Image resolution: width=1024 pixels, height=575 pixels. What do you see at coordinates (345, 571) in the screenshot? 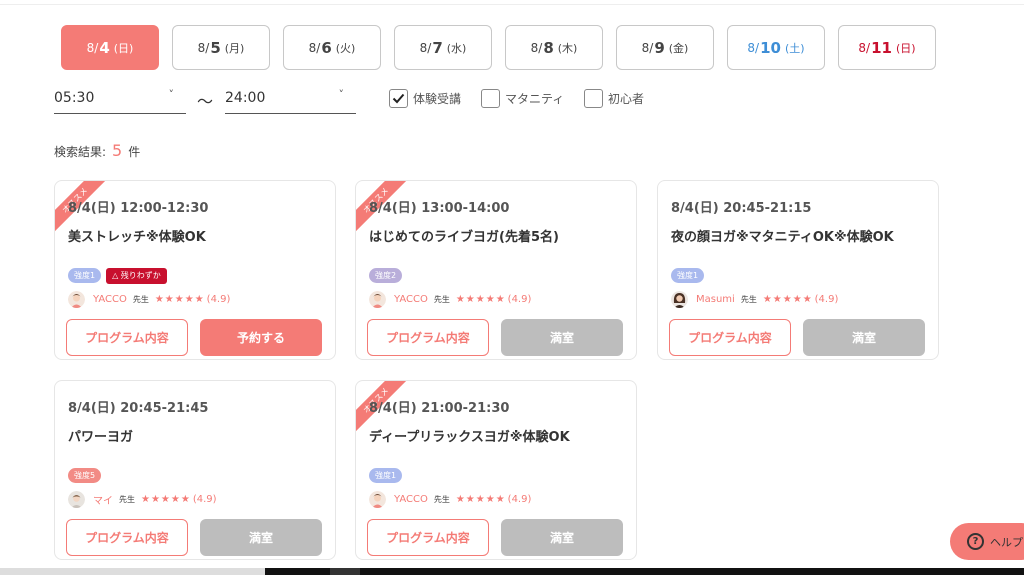
I see `taskbar-item` at bounding box center [345, 571].